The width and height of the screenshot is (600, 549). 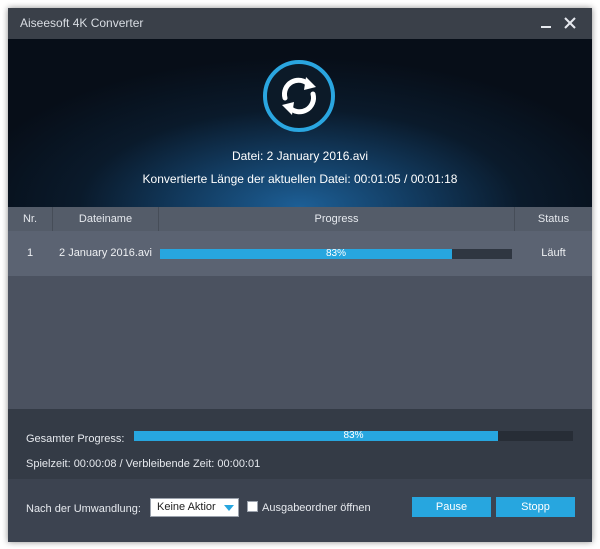 What do you see at coordinates (252, 506) in the screenshot?
I see `open-output-folder-checkbox` at bounding box center [252, 506].